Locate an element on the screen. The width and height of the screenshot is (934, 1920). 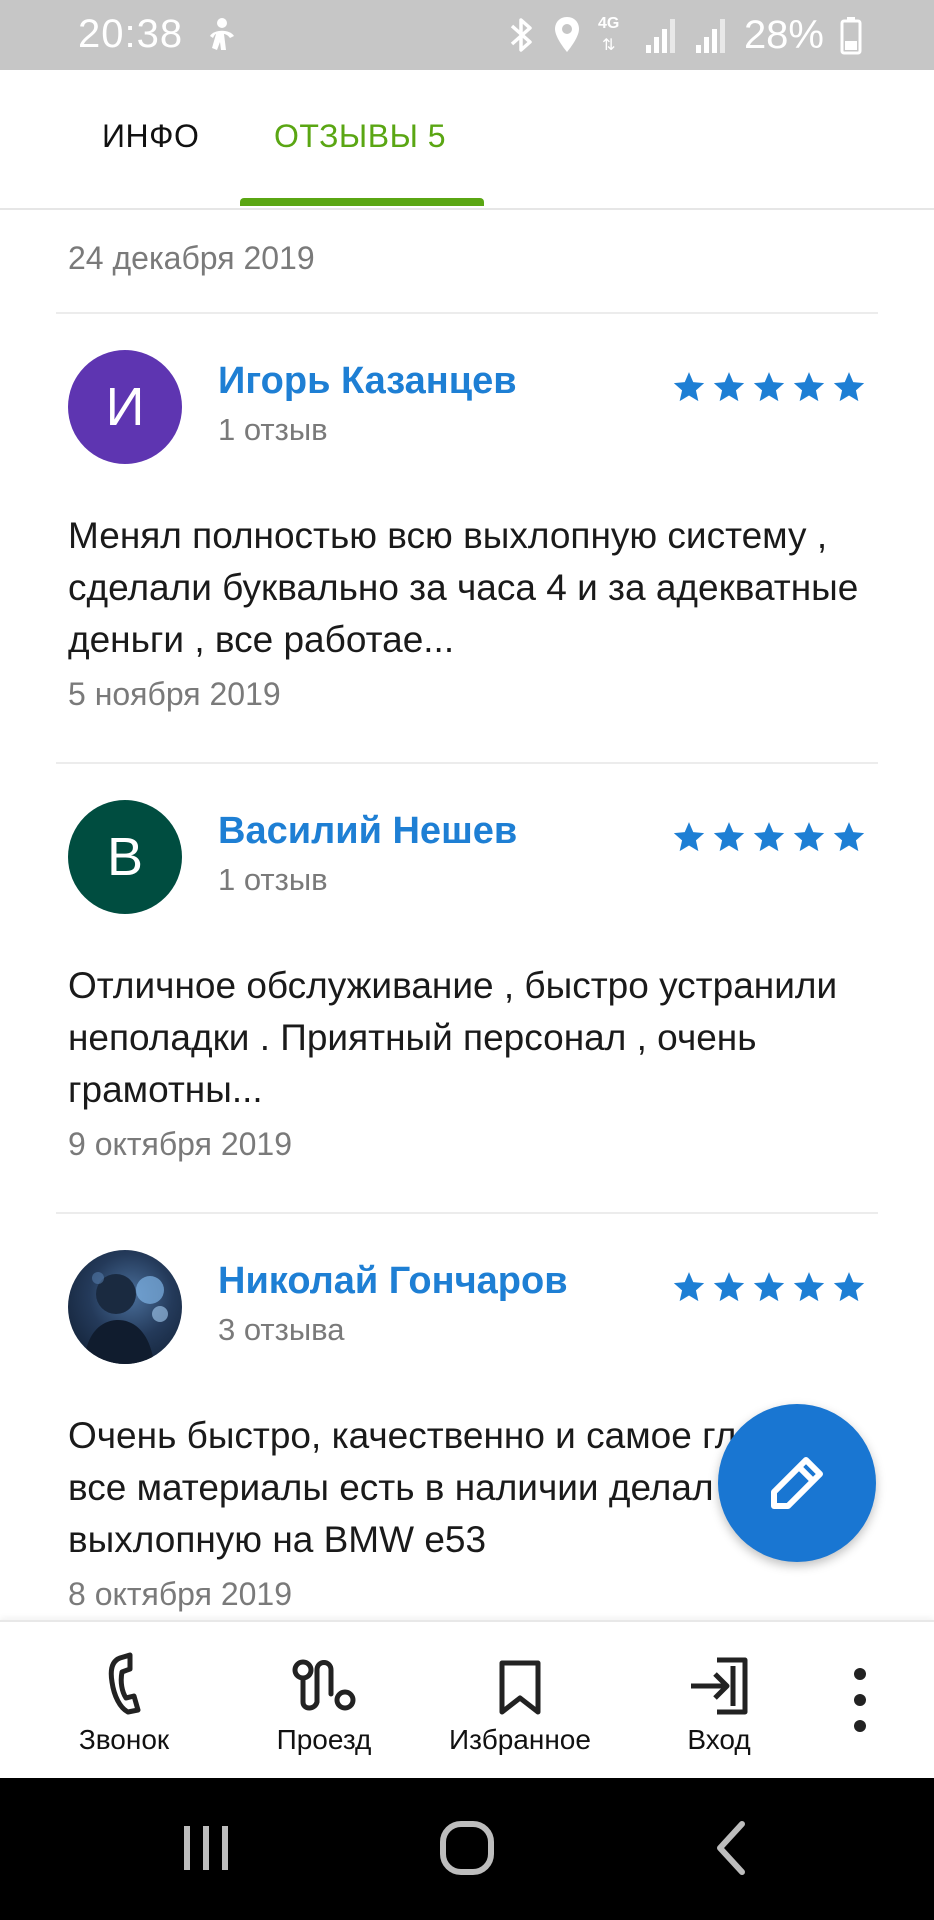
route-button: Проезд is located at coordinates (324, 1701).